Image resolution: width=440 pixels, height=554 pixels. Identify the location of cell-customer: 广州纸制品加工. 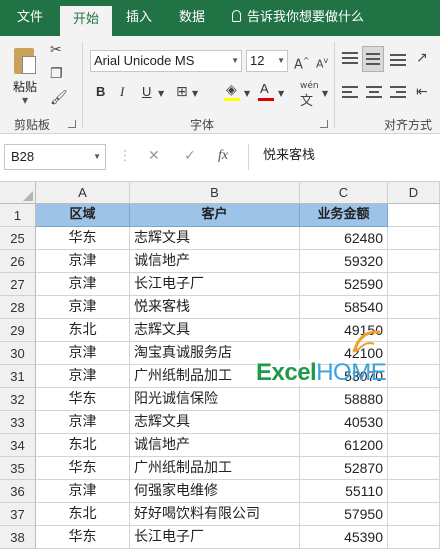
(215, 468).